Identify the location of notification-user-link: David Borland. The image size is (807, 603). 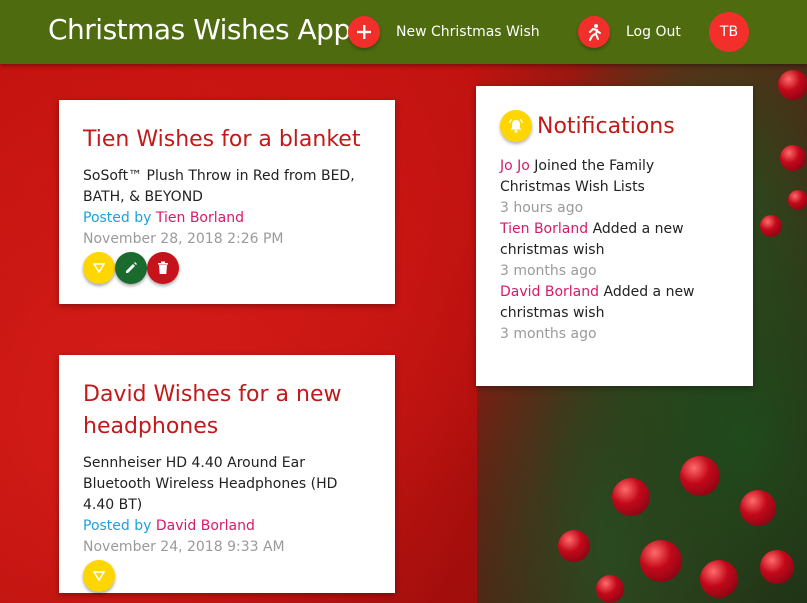
(549, 292).